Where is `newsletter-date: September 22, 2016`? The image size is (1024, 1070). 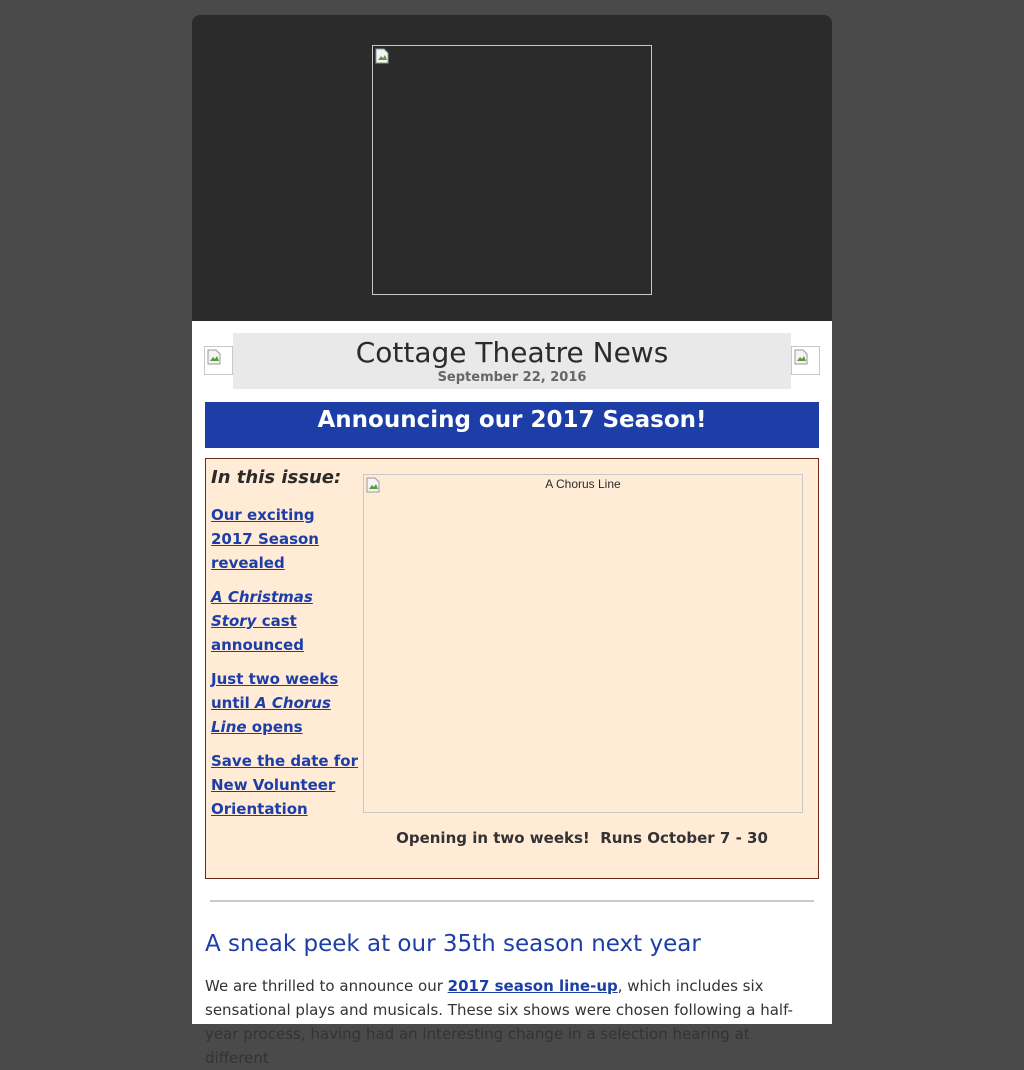
newsletter-date: September 22, 2016 is located at coordinates (512, 377).